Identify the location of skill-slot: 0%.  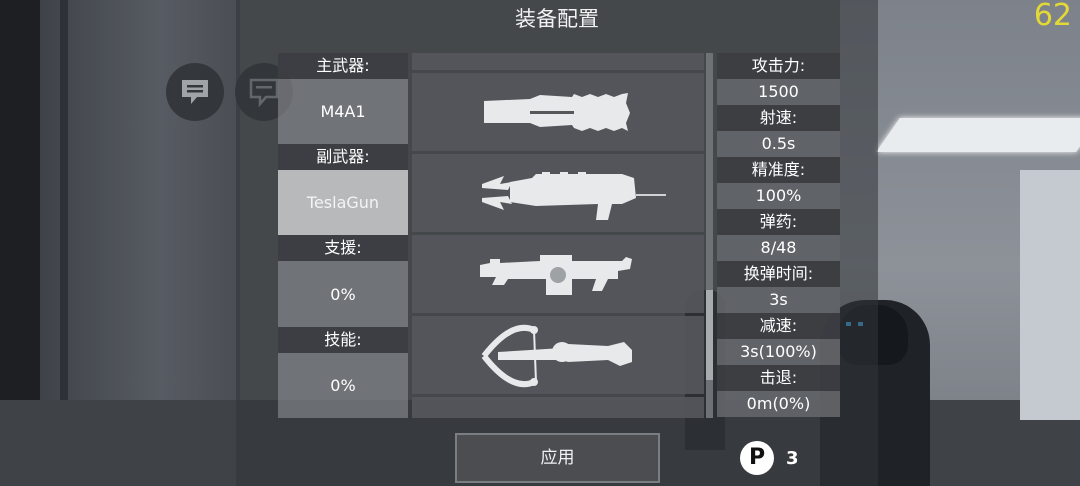
(343, 385).